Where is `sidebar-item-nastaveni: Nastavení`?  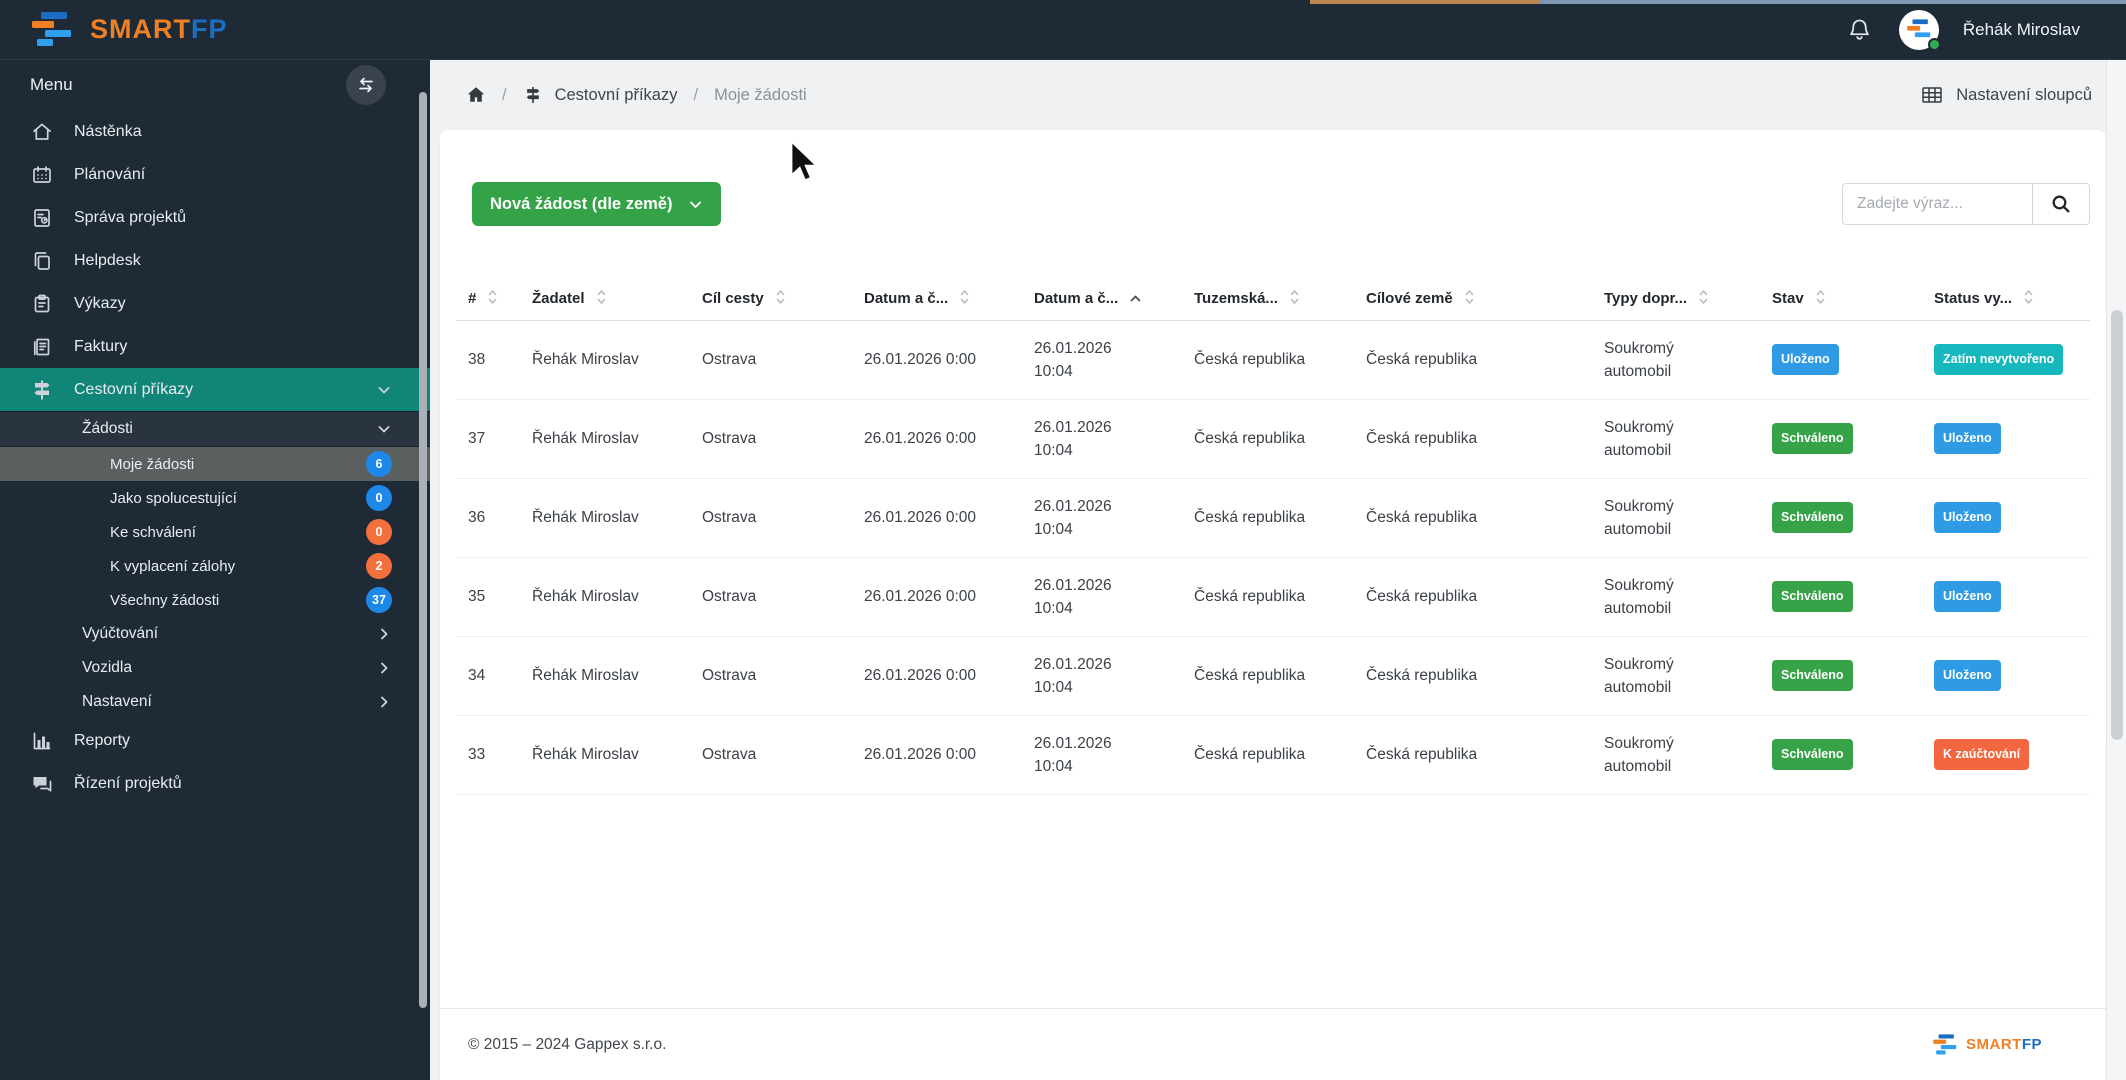 sidebar-item-nastaveni: Nastavení is located at coordinates (215, 702).